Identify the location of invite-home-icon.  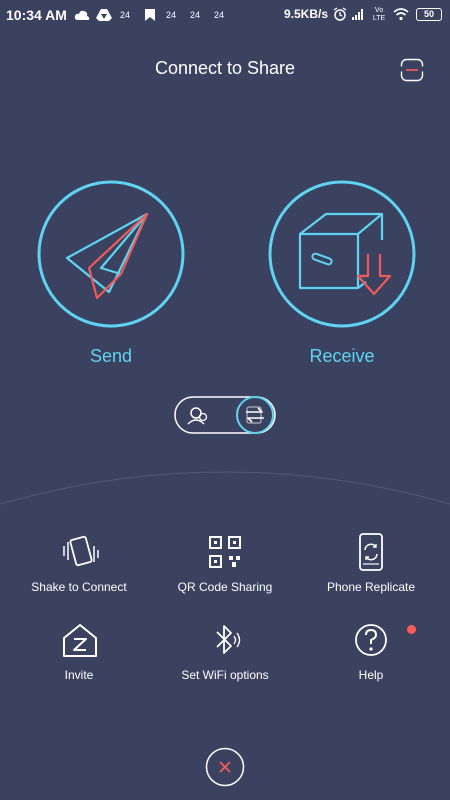
(80, 640).